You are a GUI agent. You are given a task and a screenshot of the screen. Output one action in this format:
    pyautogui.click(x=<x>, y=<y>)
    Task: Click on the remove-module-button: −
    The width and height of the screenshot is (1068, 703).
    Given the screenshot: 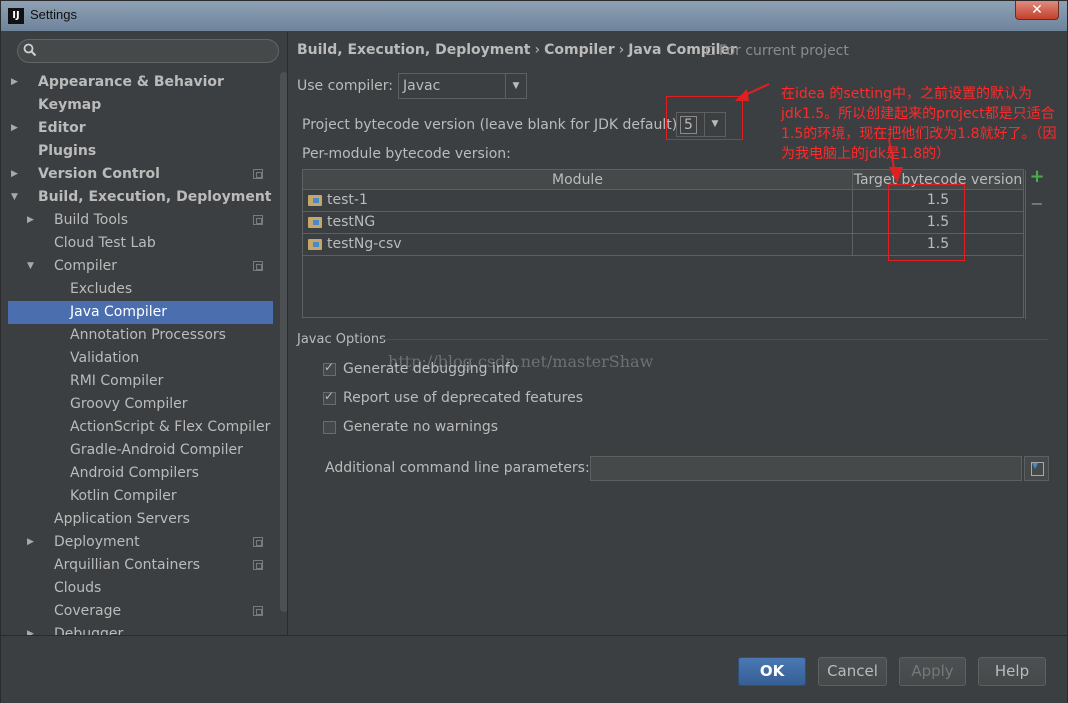 What is the action you would take?
    pyautogui.click(x=1037, y=204)
    